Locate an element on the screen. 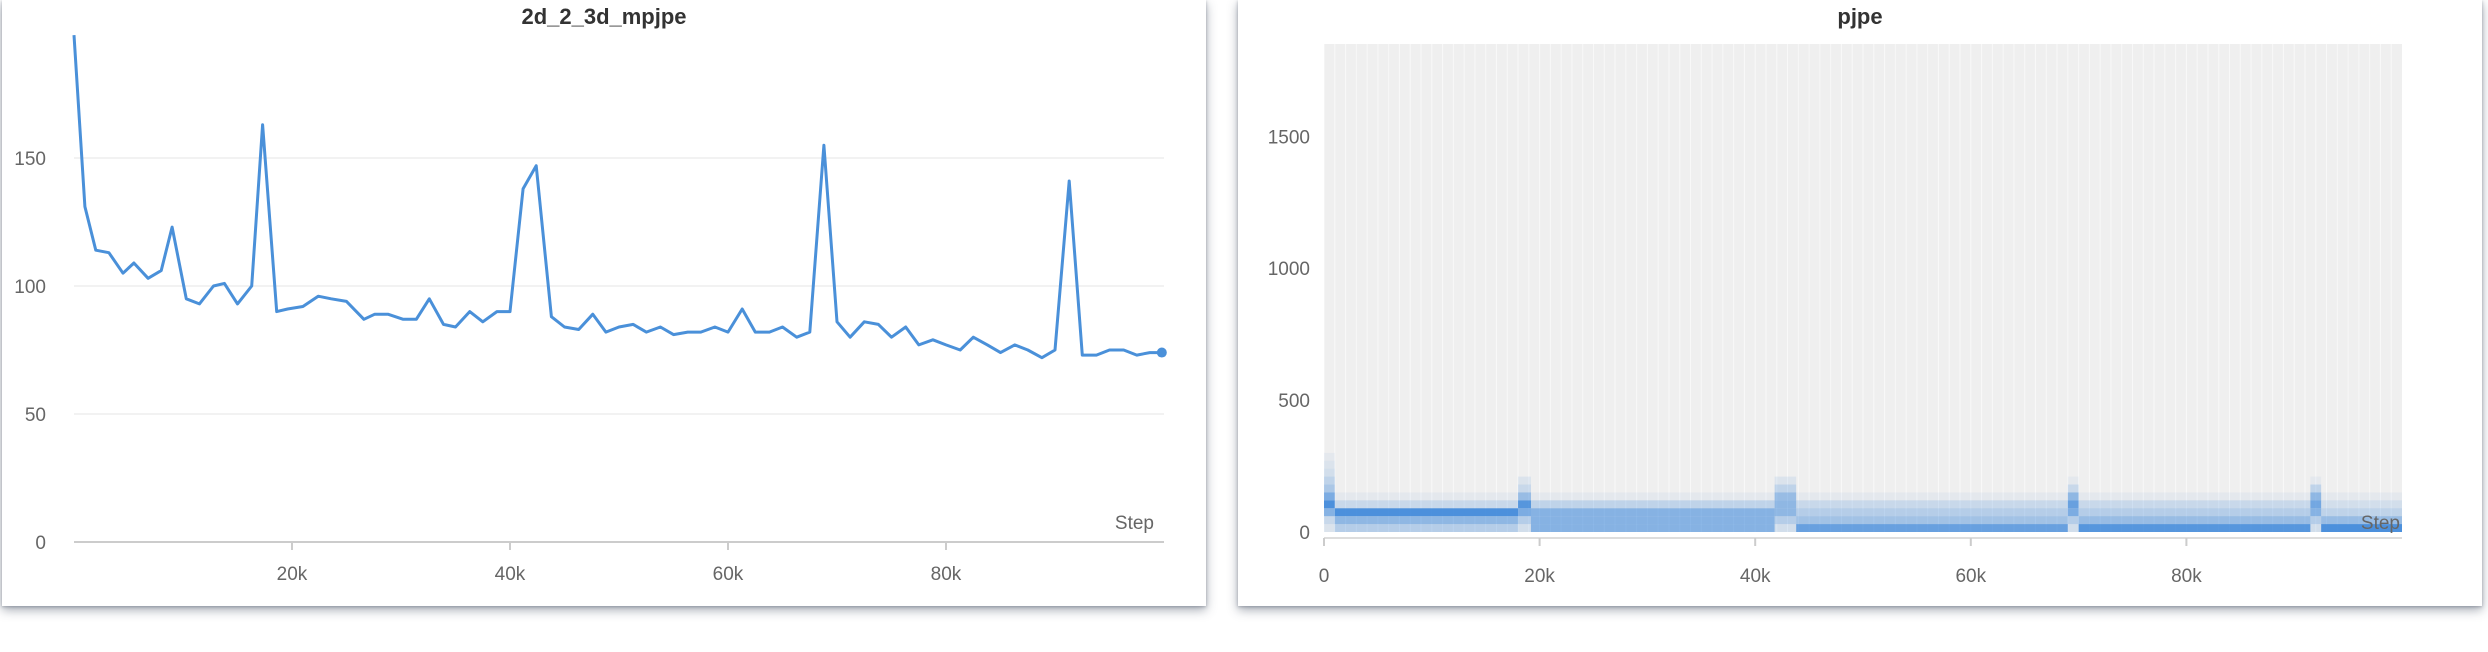  y-tick-label: 50 is located at coordinates (35, 415).